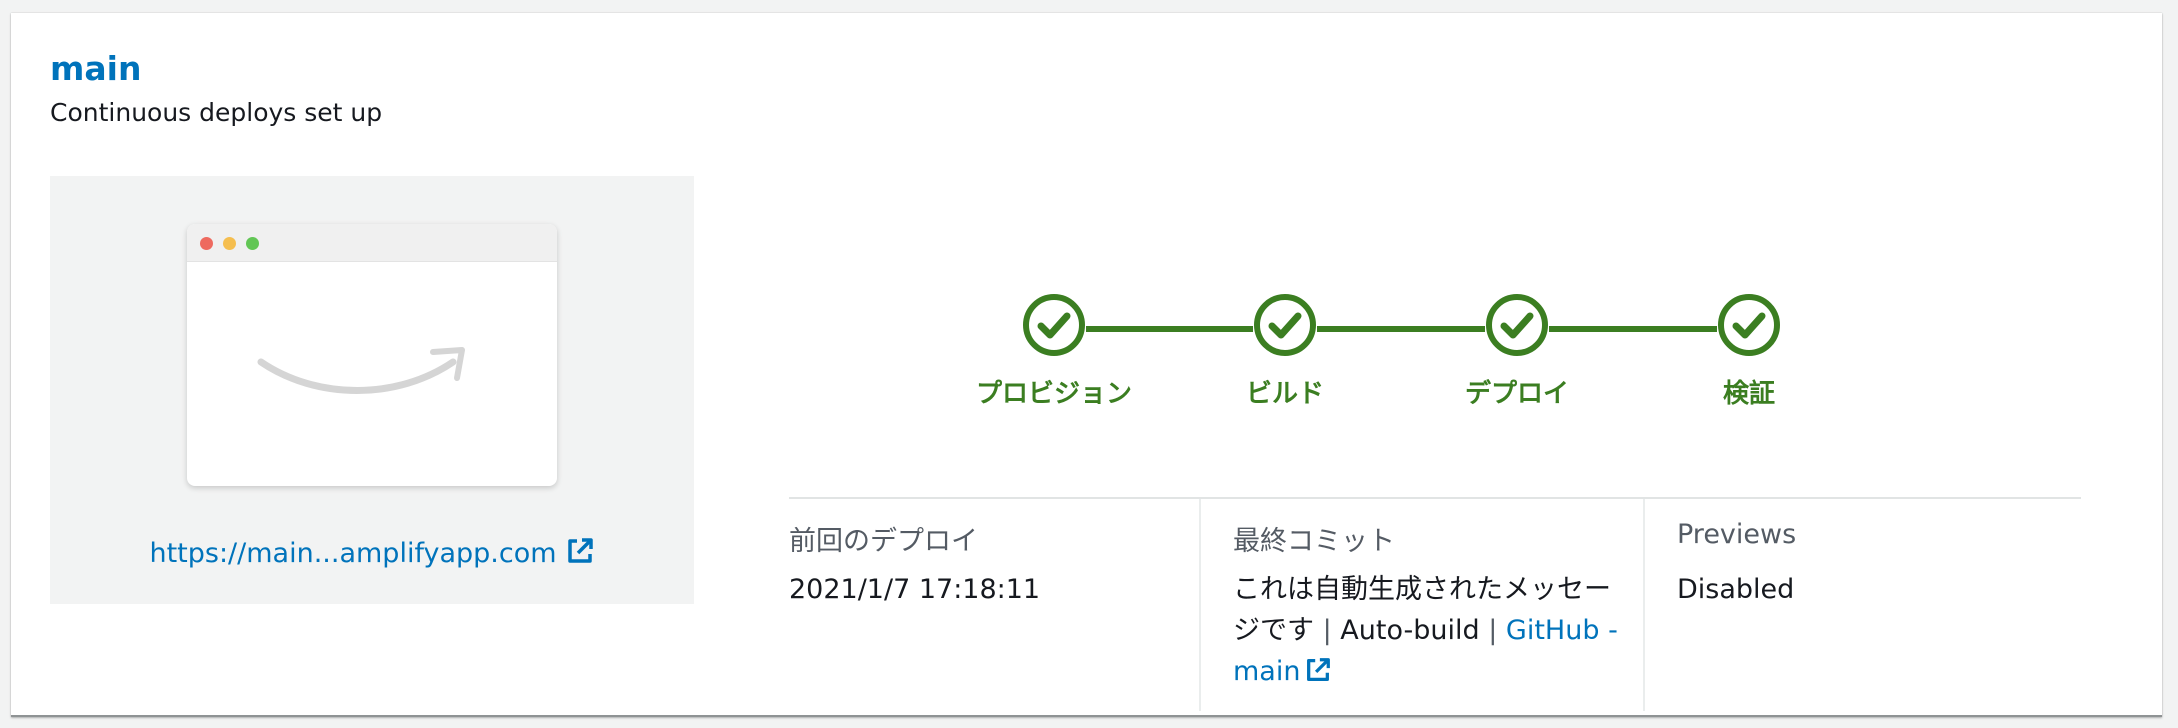  What do you see at coordinates (361, 370) in the screenshot?
I see `amazon-smile-logo-icon` at bounding box center [361, 370].